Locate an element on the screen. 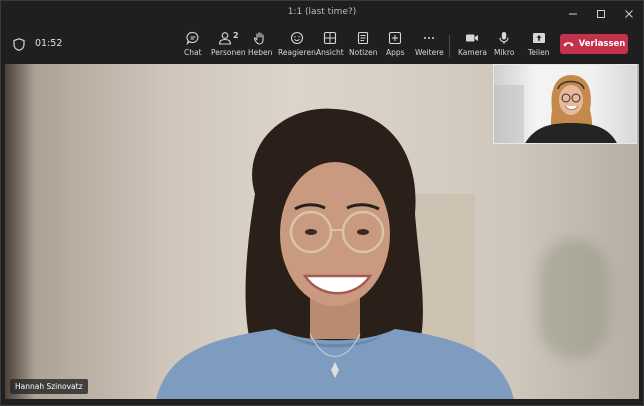 This screenshot has width=644, height=406. share-label: Teilen is located at coordinates (539, 52).